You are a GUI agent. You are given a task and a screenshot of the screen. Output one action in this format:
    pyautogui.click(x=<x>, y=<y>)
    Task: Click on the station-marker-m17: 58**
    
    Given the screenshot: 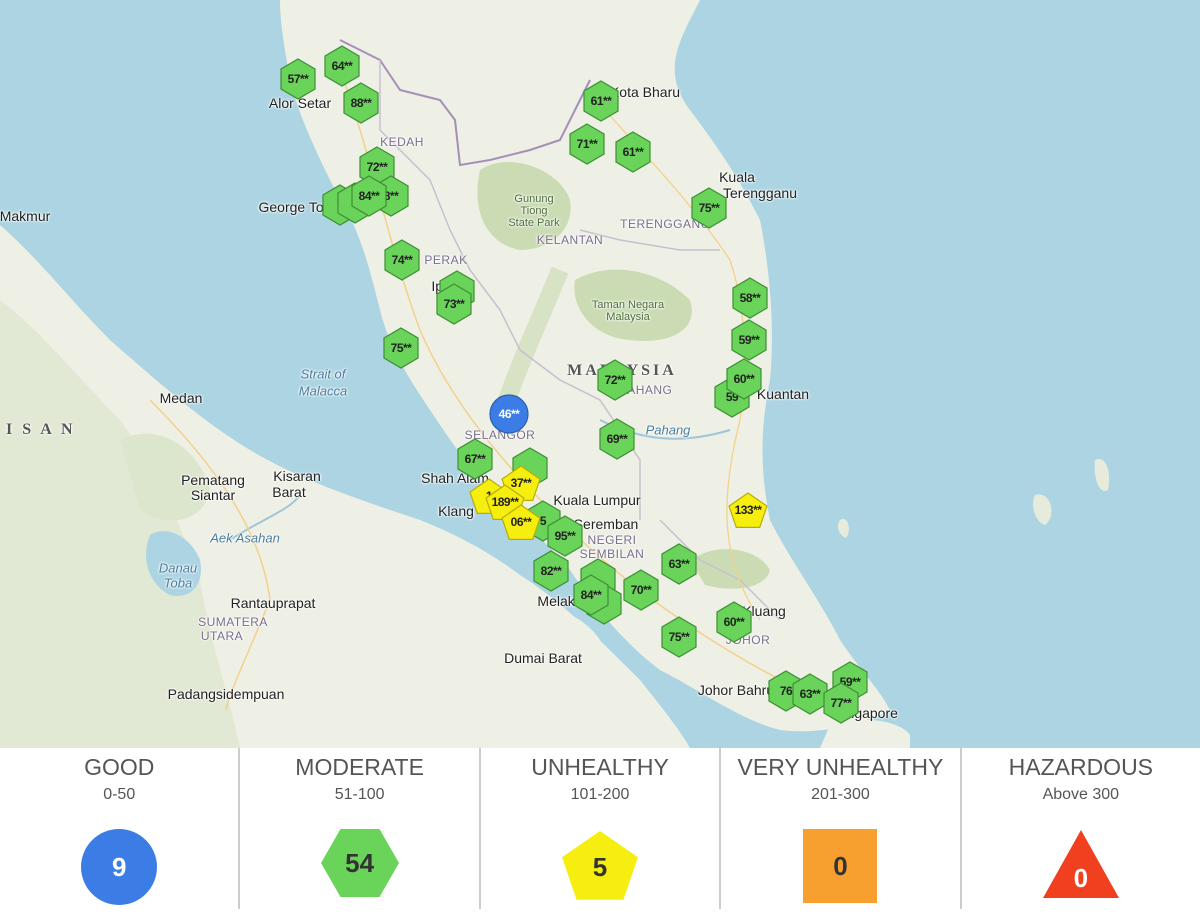 What is the action you would take?
    pyautogui.click(x=750, y=298)
    